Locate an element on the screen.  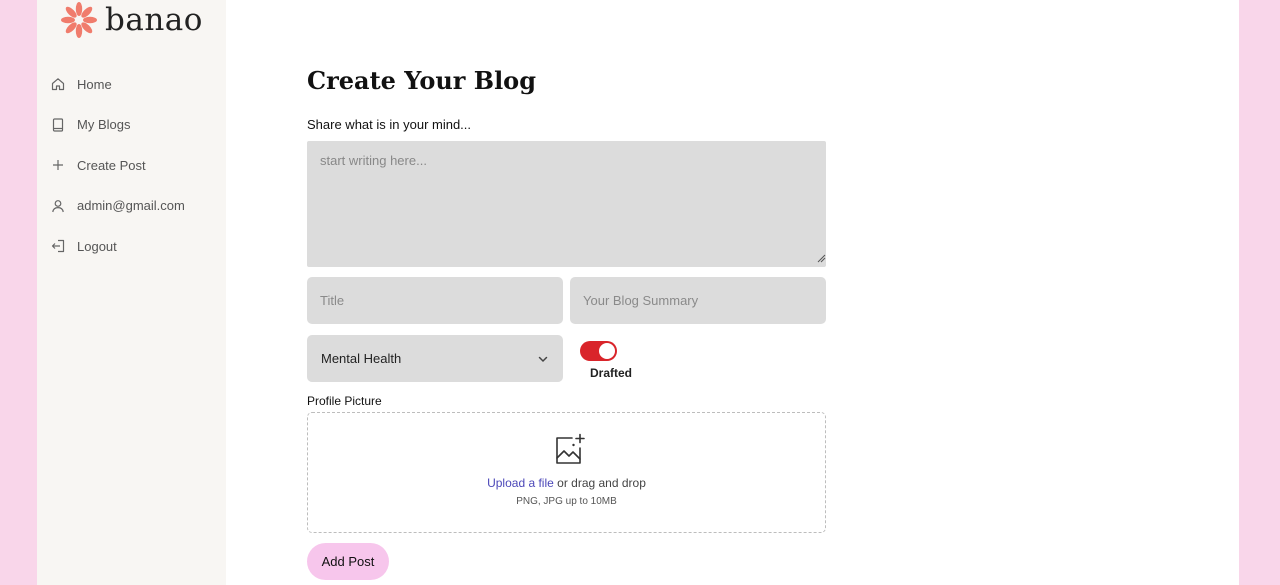
upload-file-link: Upload a file is located at coordinates (520, 483).